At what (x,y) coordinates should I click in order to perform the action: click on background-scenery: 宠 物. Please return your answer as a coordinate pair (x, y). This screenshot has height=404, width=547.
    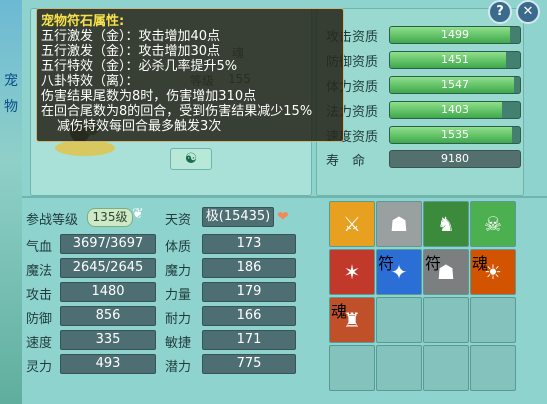
    Looking at the image, I should click on (11, 202).